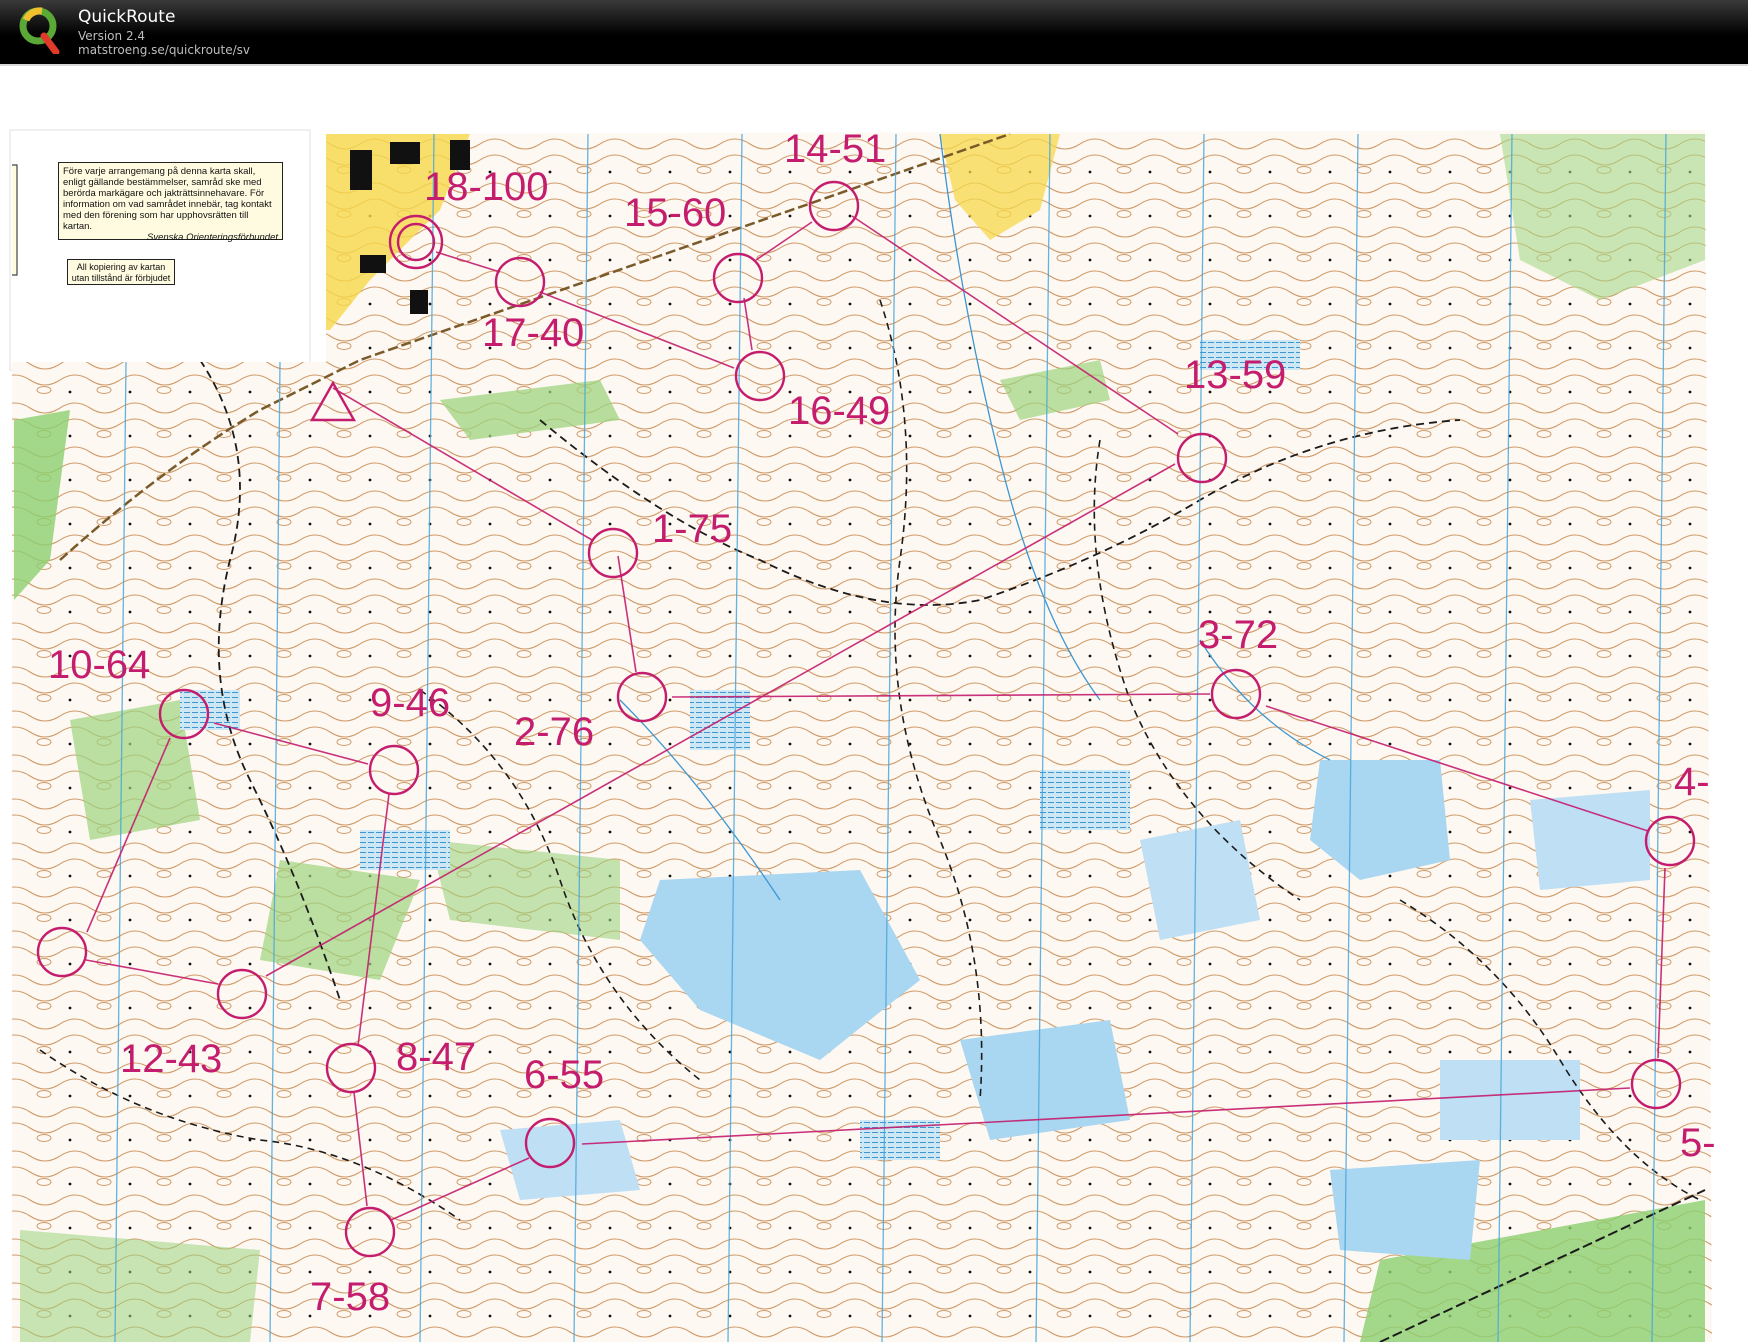  Describe the element at coordinates (835, 149) in the screenshot. I see `control-label-14: 14-51` at that location.